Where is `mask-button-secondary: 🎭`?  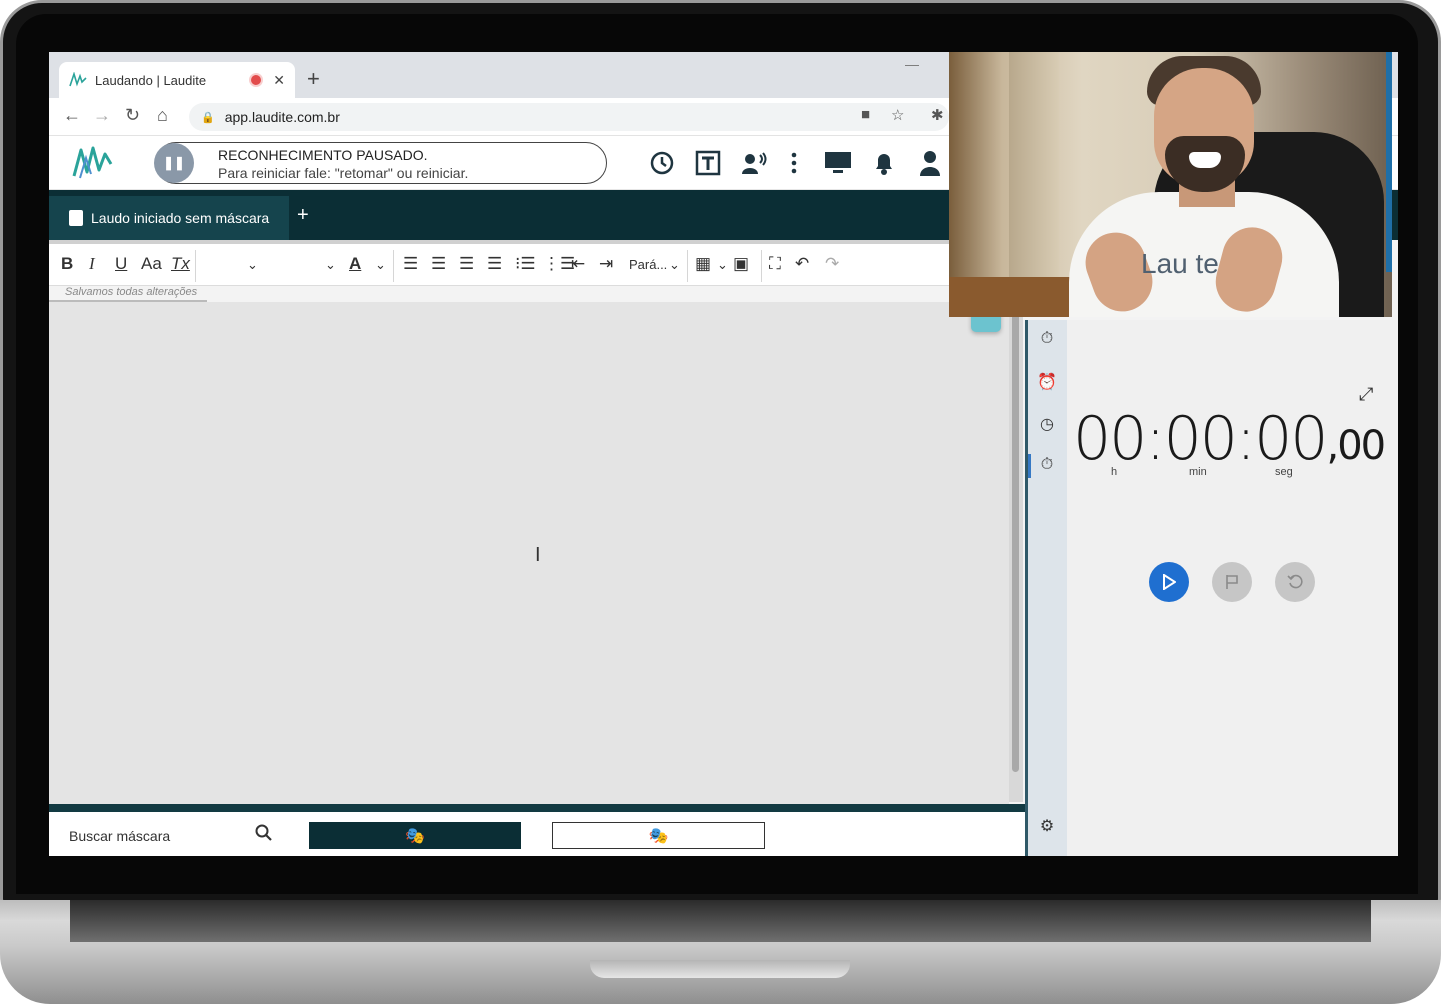 mask-button-secondary: 🎭 is located at coordinates (658, 835).